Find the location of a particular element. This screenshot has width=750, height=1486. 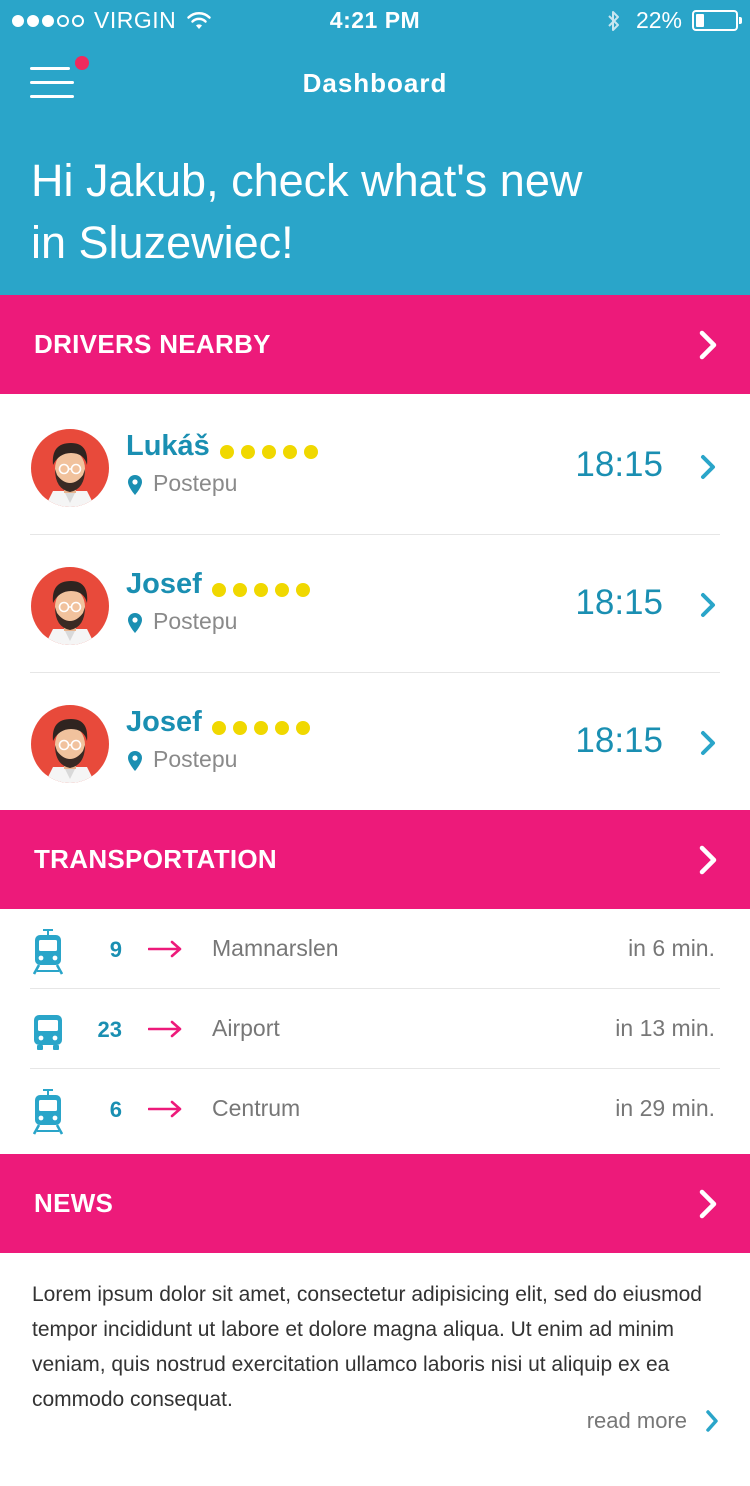

route-number: 6 is located at coordinates (115, 1109).